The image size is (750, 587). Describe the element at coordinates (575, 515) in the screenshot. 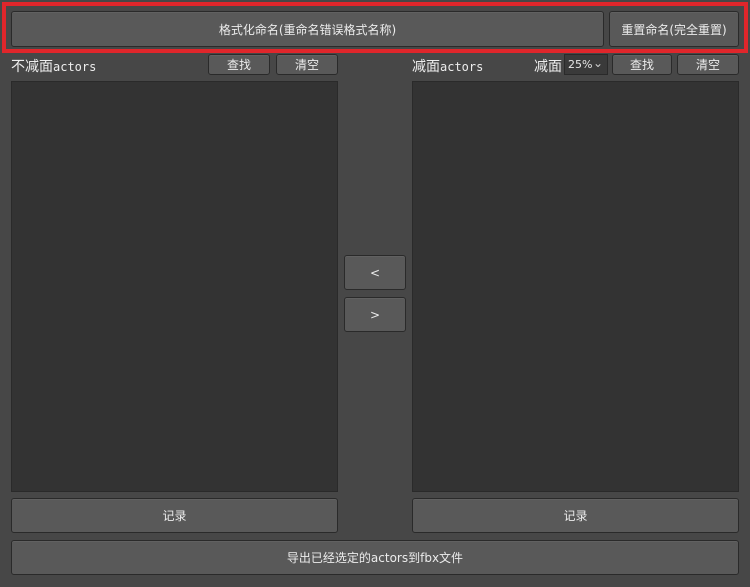

I see `right-record-button: 记录` at that location.